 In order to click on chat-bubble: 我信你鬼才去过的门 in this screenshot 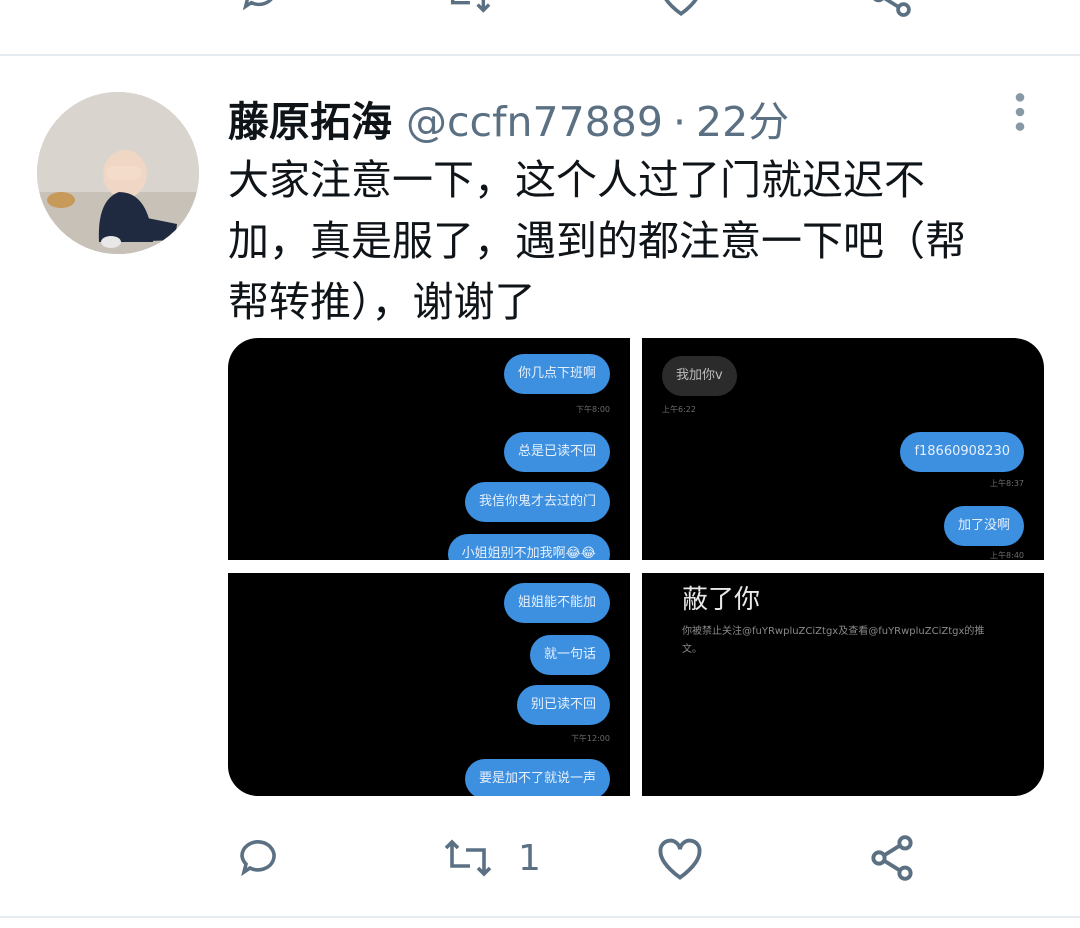, I will do `click(537, 502)`.